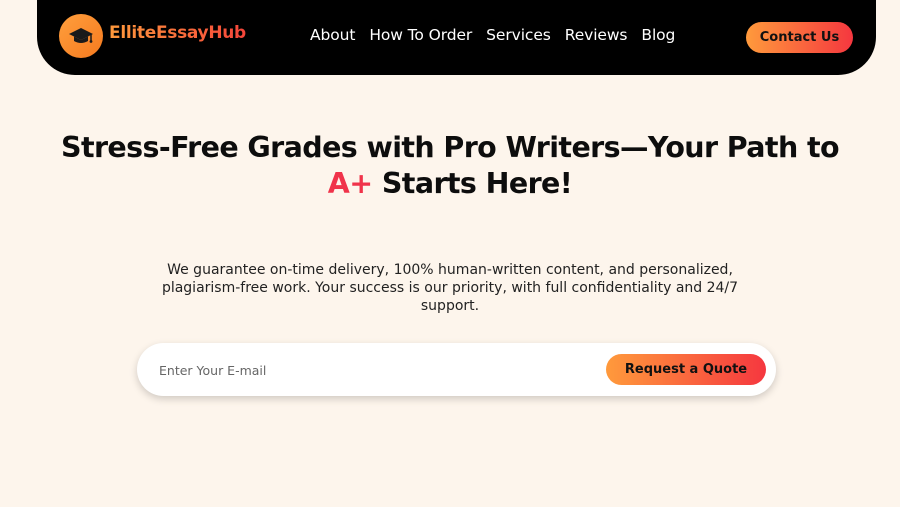 This screenshot has width=900, height=507. What do you see at coordinates (518, 35) in the screenshot?
I see `nav-link-services: Services` at bounding box center [518, 35].